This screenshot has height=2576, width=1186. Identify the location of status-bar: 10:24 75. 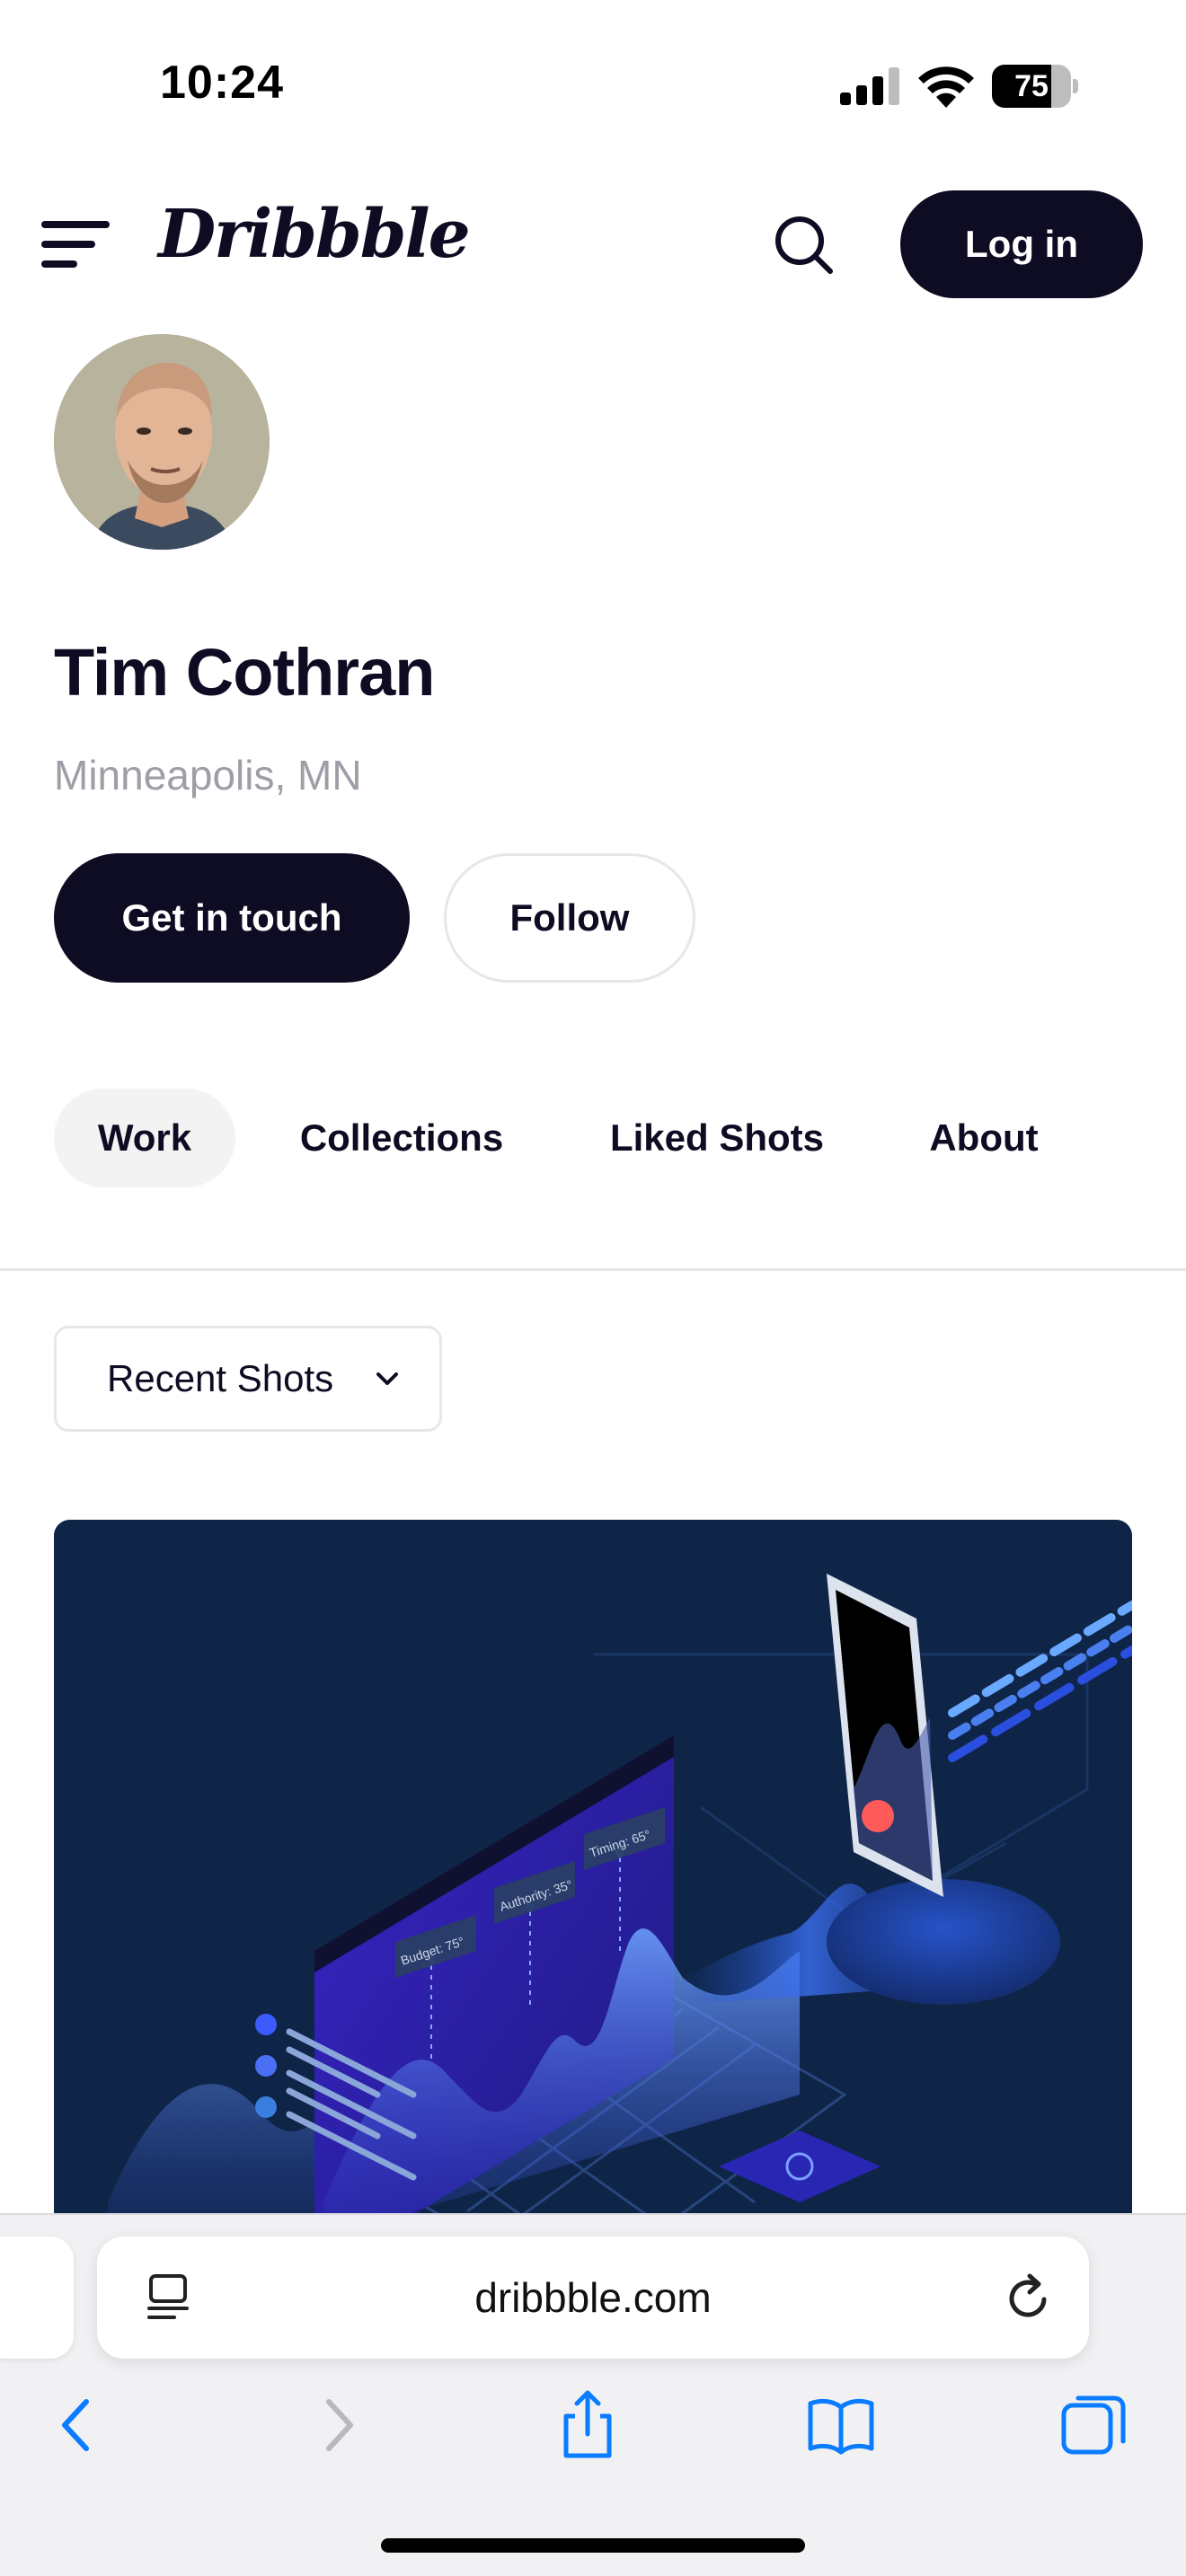
(593, 85).